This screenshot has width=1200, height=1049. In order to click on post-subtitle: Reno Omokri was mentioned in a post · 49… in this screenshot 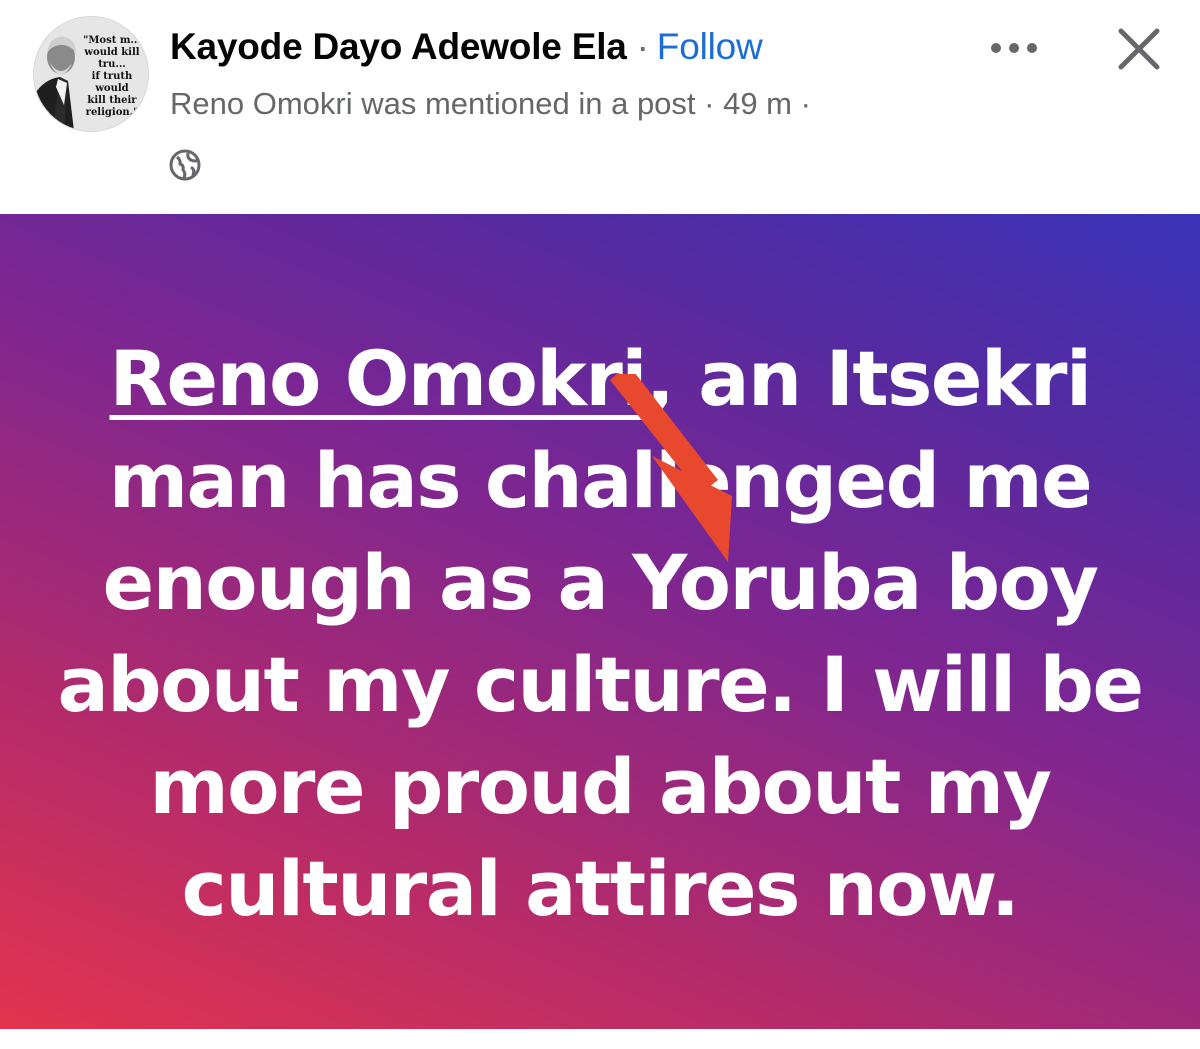, I will do `click(490, 103)`.